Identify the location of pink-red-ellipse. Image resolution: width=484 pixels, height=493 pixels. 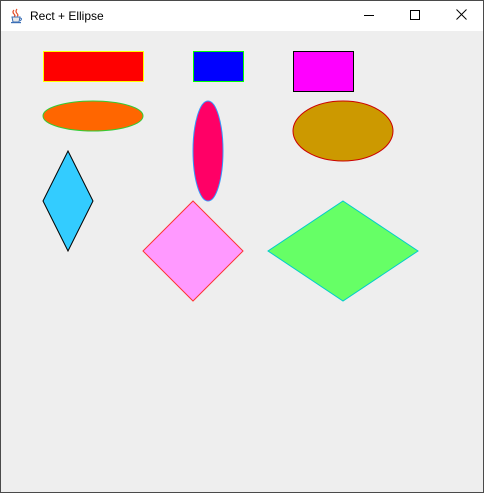
(208, 151).